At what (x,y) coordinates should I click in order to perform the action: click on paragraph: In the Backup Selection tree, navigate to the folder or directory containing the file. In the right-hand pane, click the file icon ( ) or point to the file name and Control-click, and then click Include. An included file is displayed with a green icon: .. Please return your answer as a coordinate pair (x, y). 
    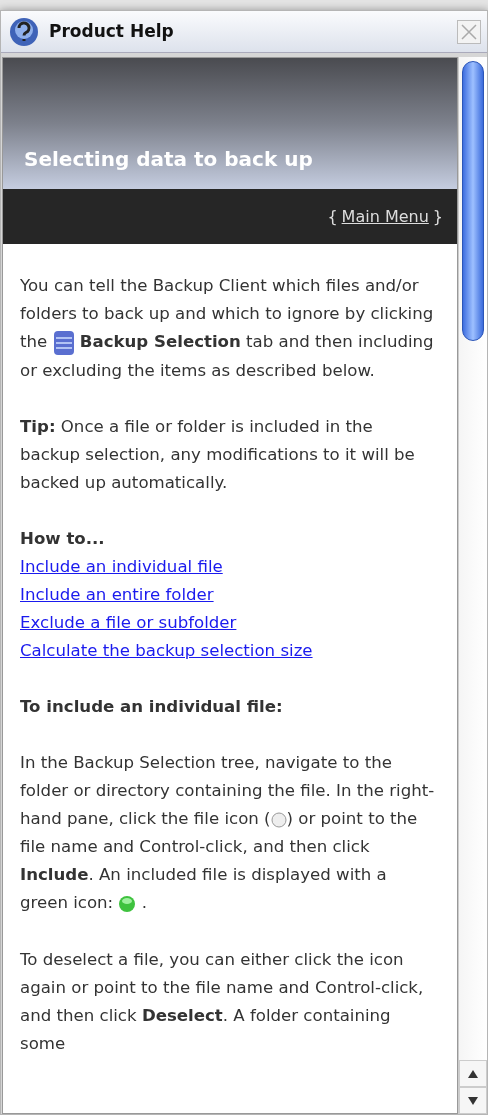
    Looking at the image, I should click on (227, 833).